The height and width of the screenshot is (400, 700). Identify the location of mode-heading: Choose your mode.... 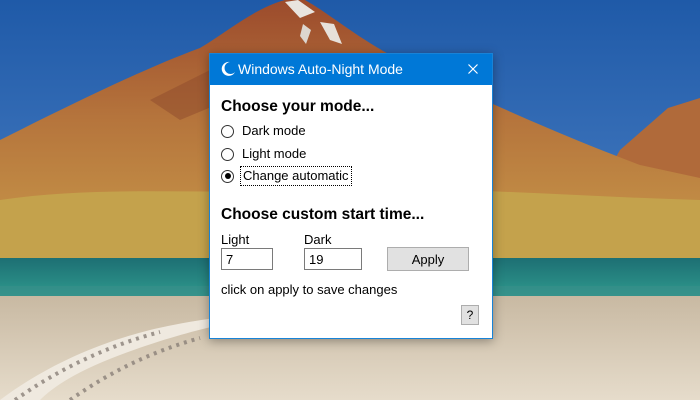
(298, 106).